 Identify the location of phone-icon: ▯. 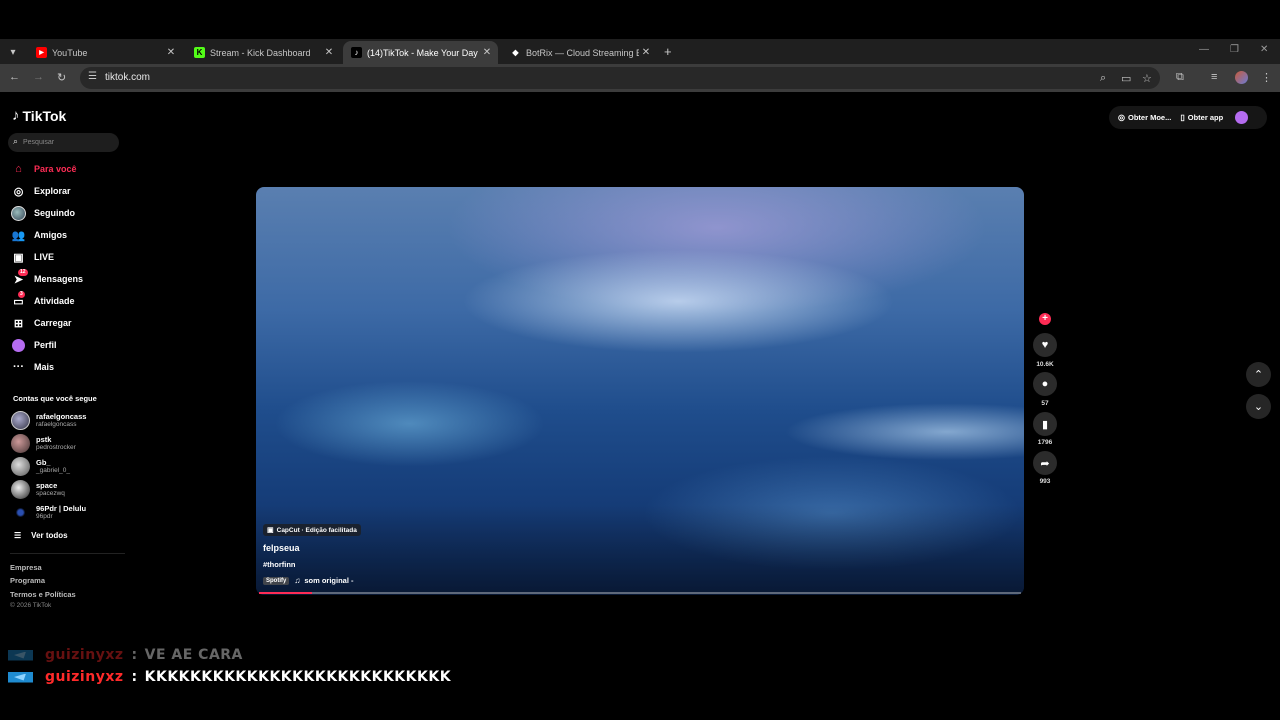
(1182, 117).